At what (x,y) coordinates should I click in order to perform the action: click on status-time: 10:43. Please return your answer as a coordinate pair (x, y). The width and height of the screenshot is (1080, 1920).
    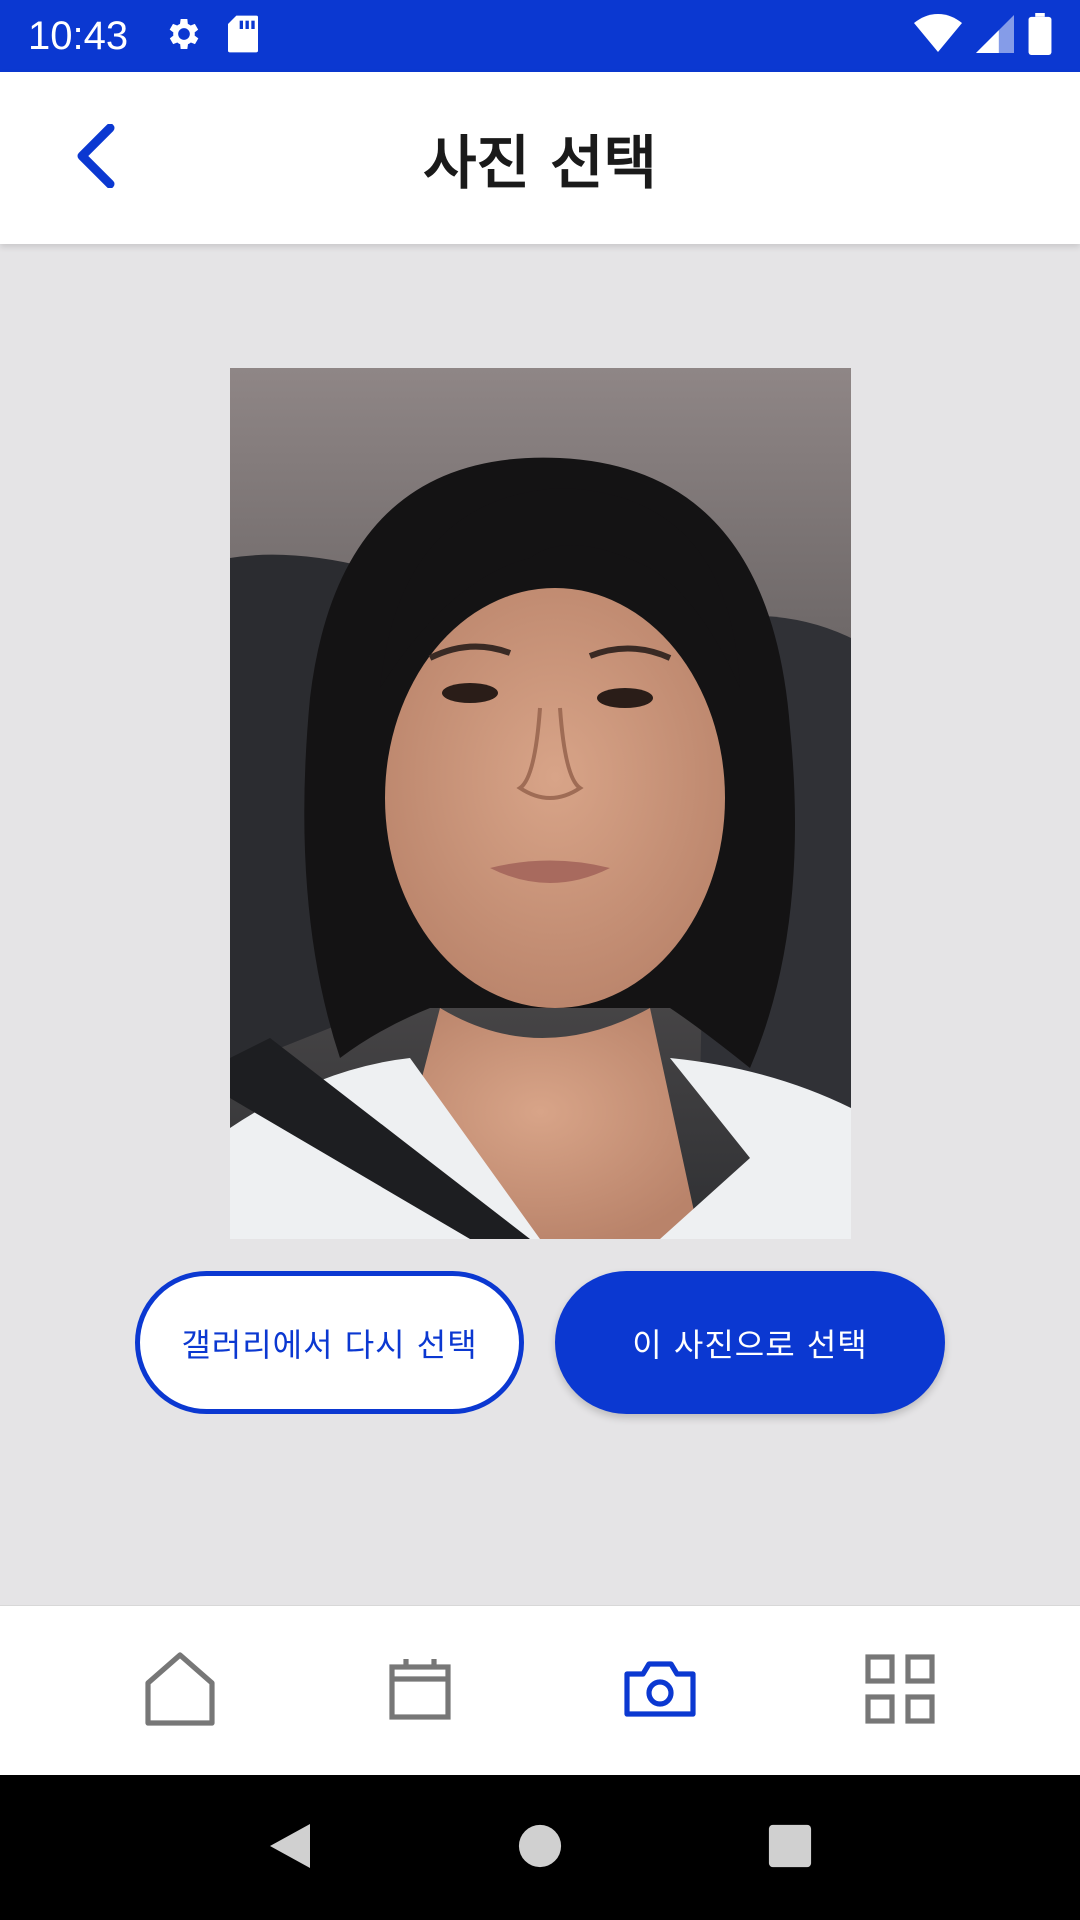
    Looking at the image, I should click on (78, 35).